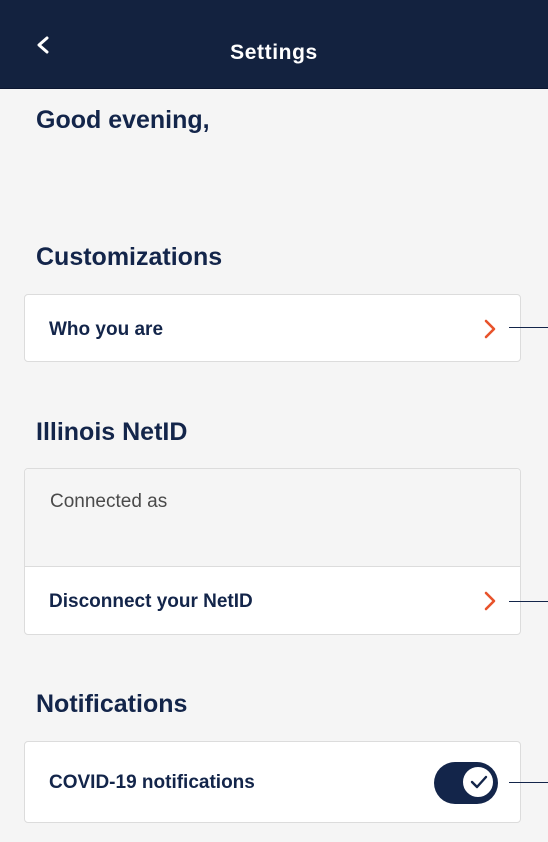 The height and width of the screenshot is (842, 548). I want to click on greeting-text: Good evening,, so click(123, 120).